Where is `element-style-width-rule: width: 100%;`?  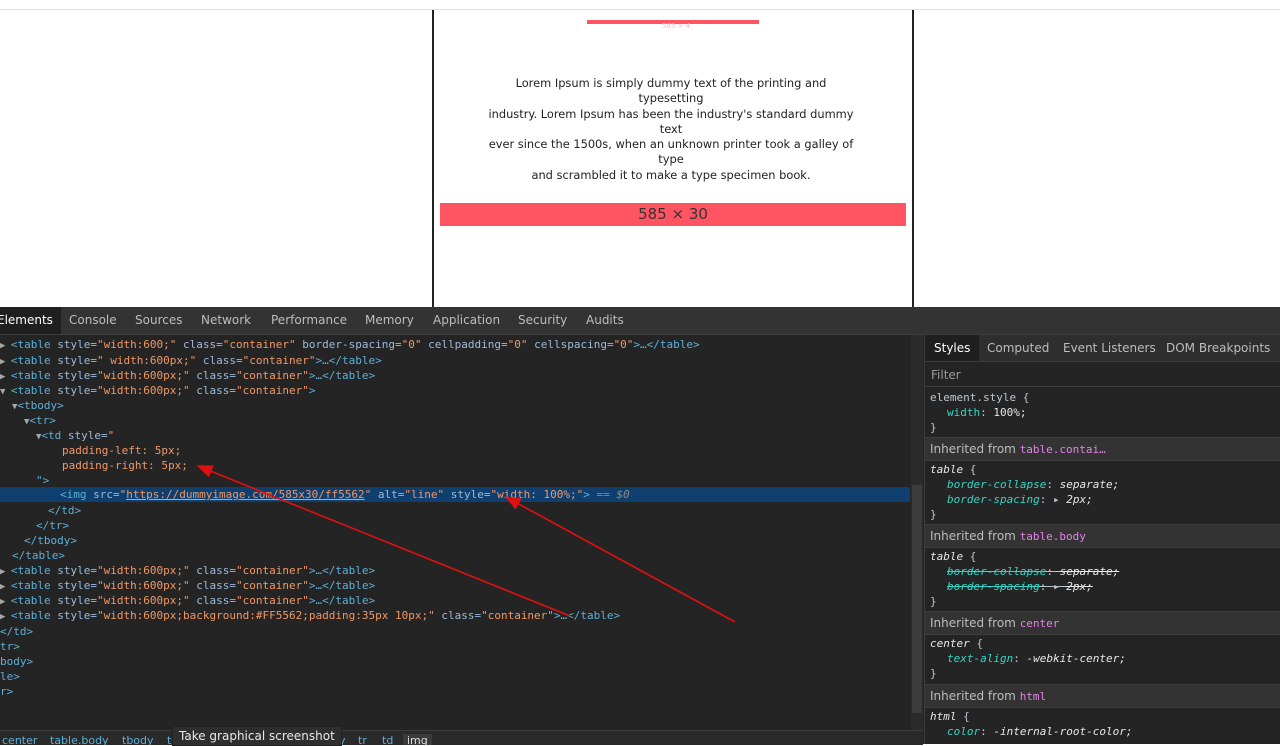 element-style-width-rule: width: 100%; is located at coordinates (1102, 412).